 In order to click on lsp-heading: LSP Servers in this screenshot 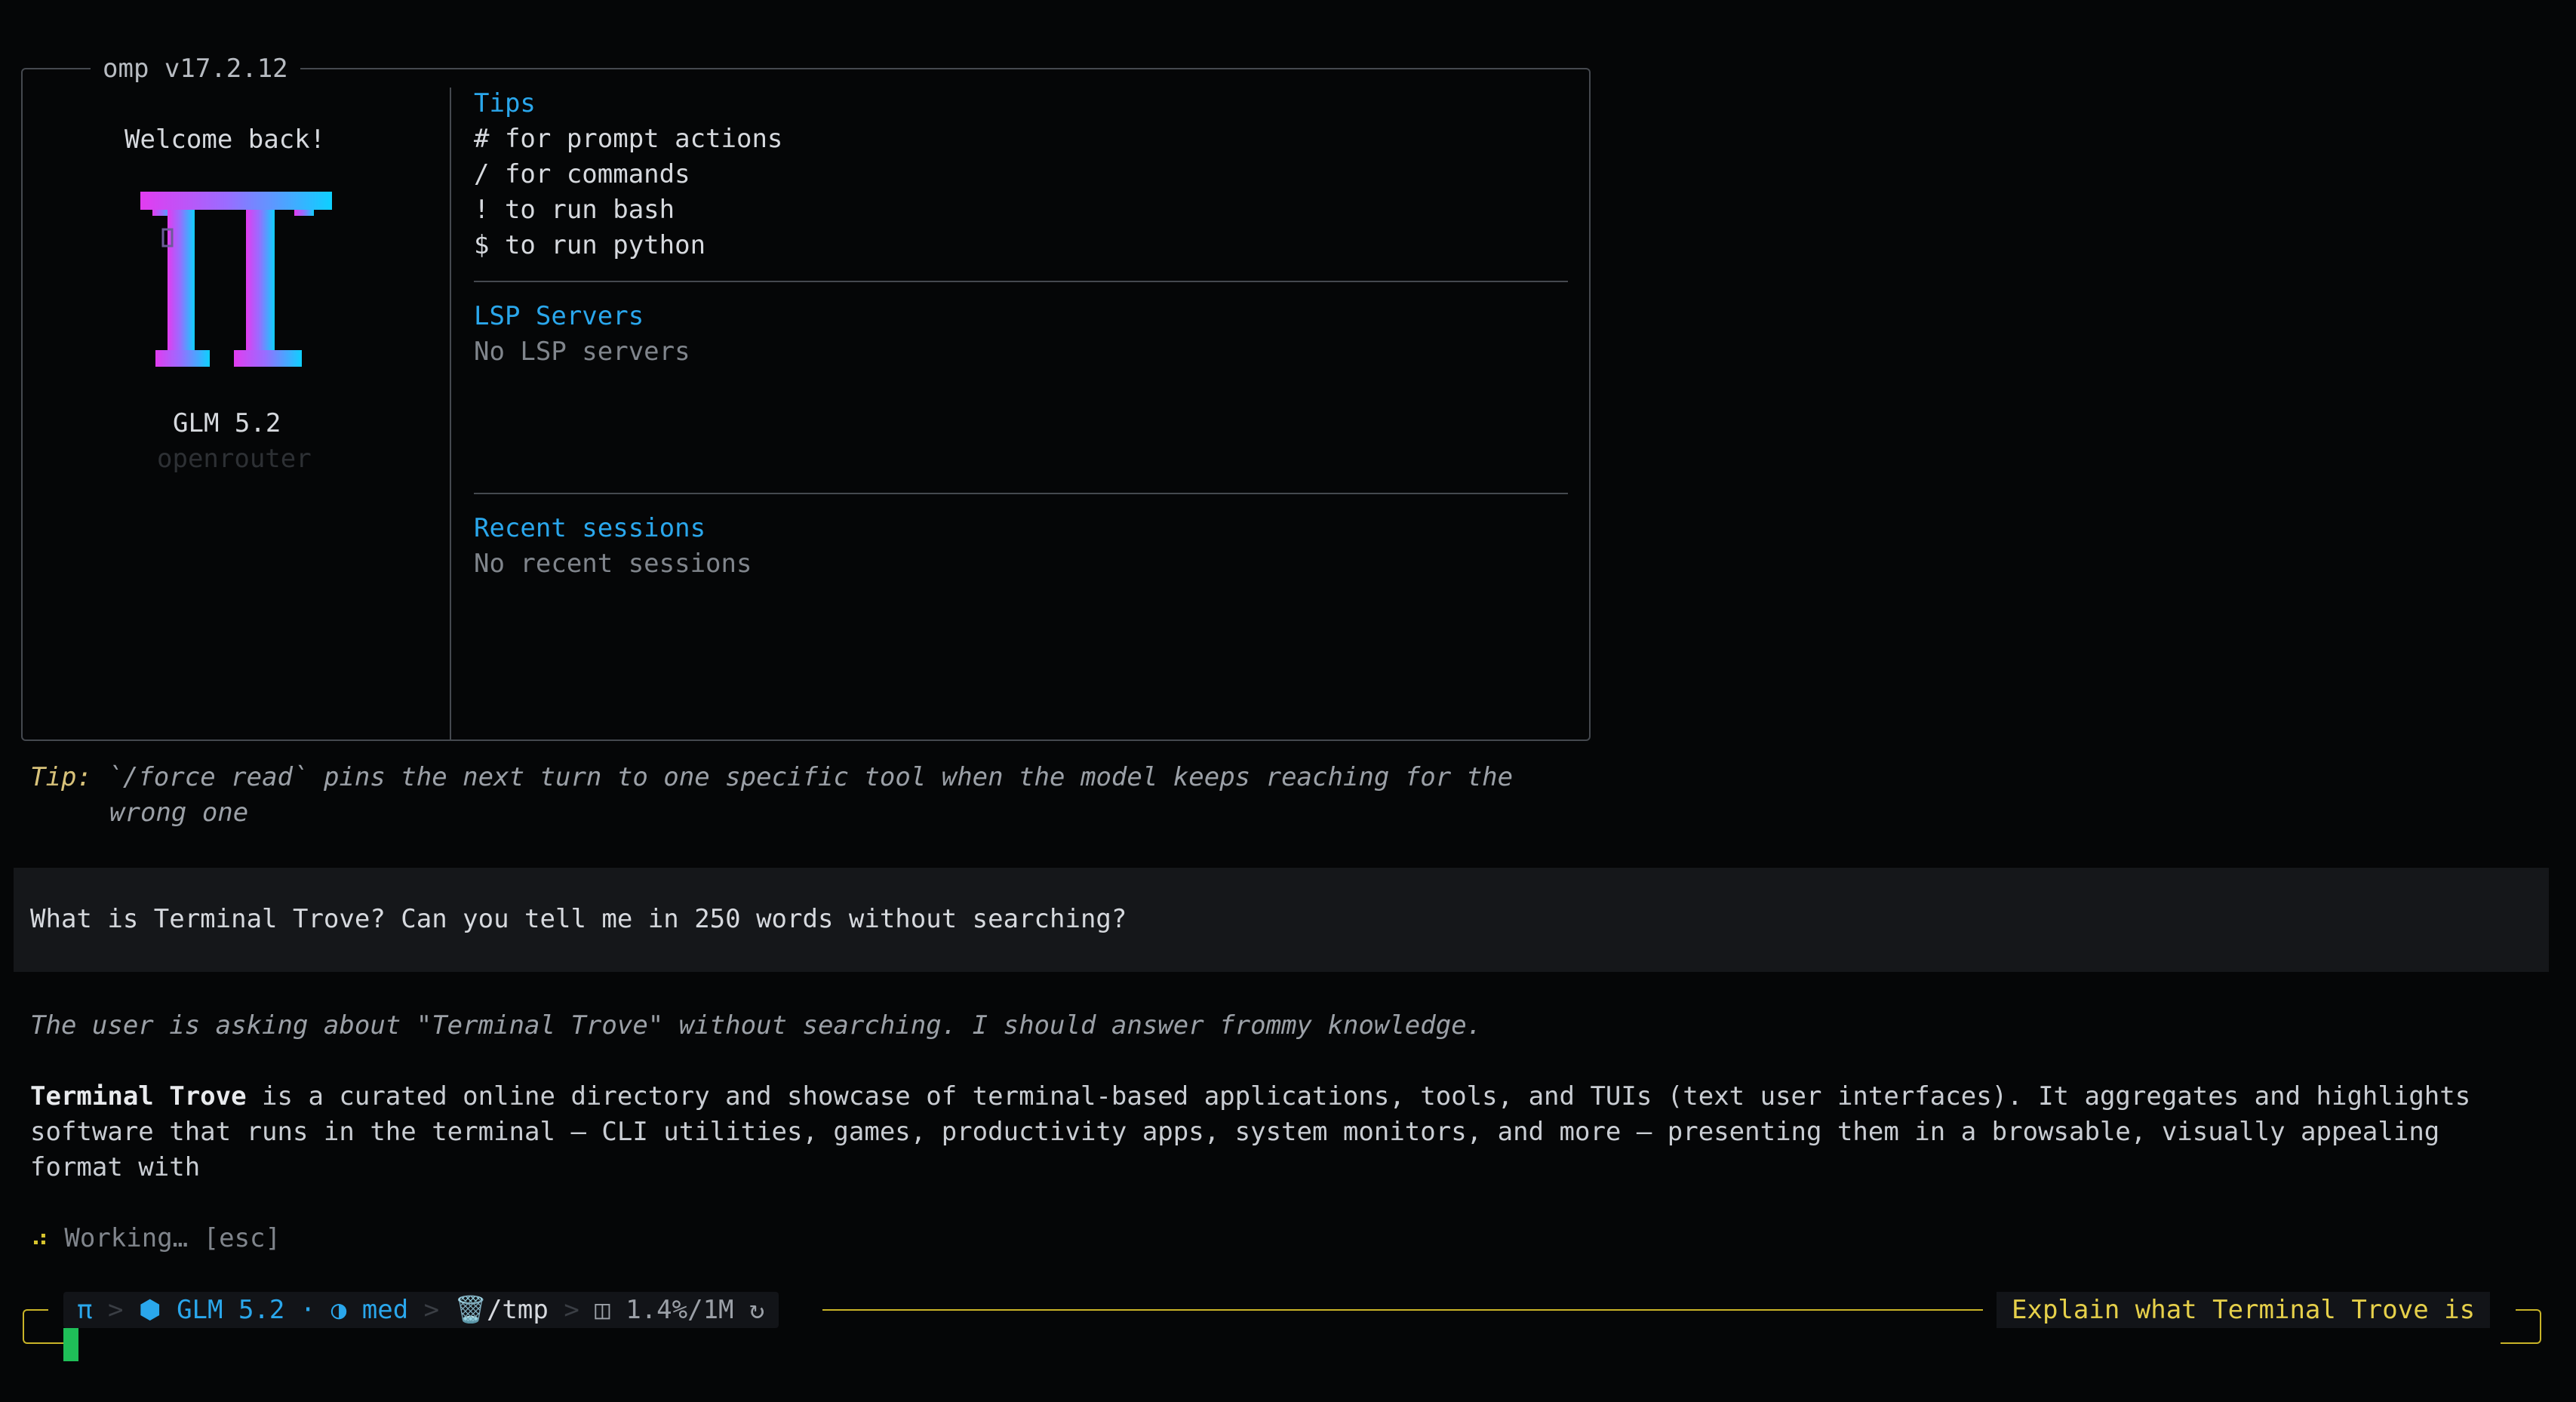, I will do `click(559, 316)`.